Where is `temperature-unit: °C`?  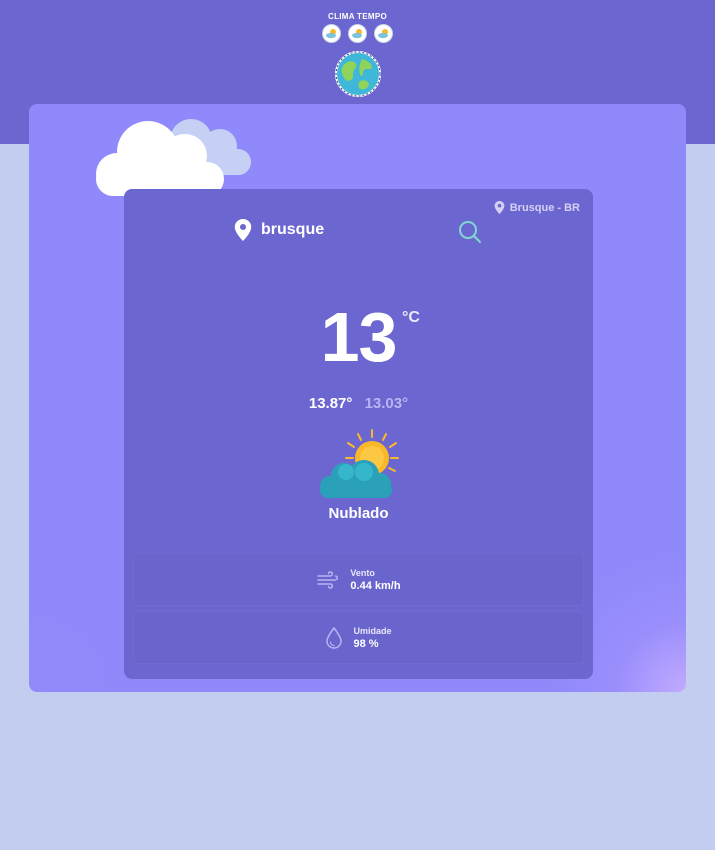
temperature-unit: °C is located at coordinates (411, 317).